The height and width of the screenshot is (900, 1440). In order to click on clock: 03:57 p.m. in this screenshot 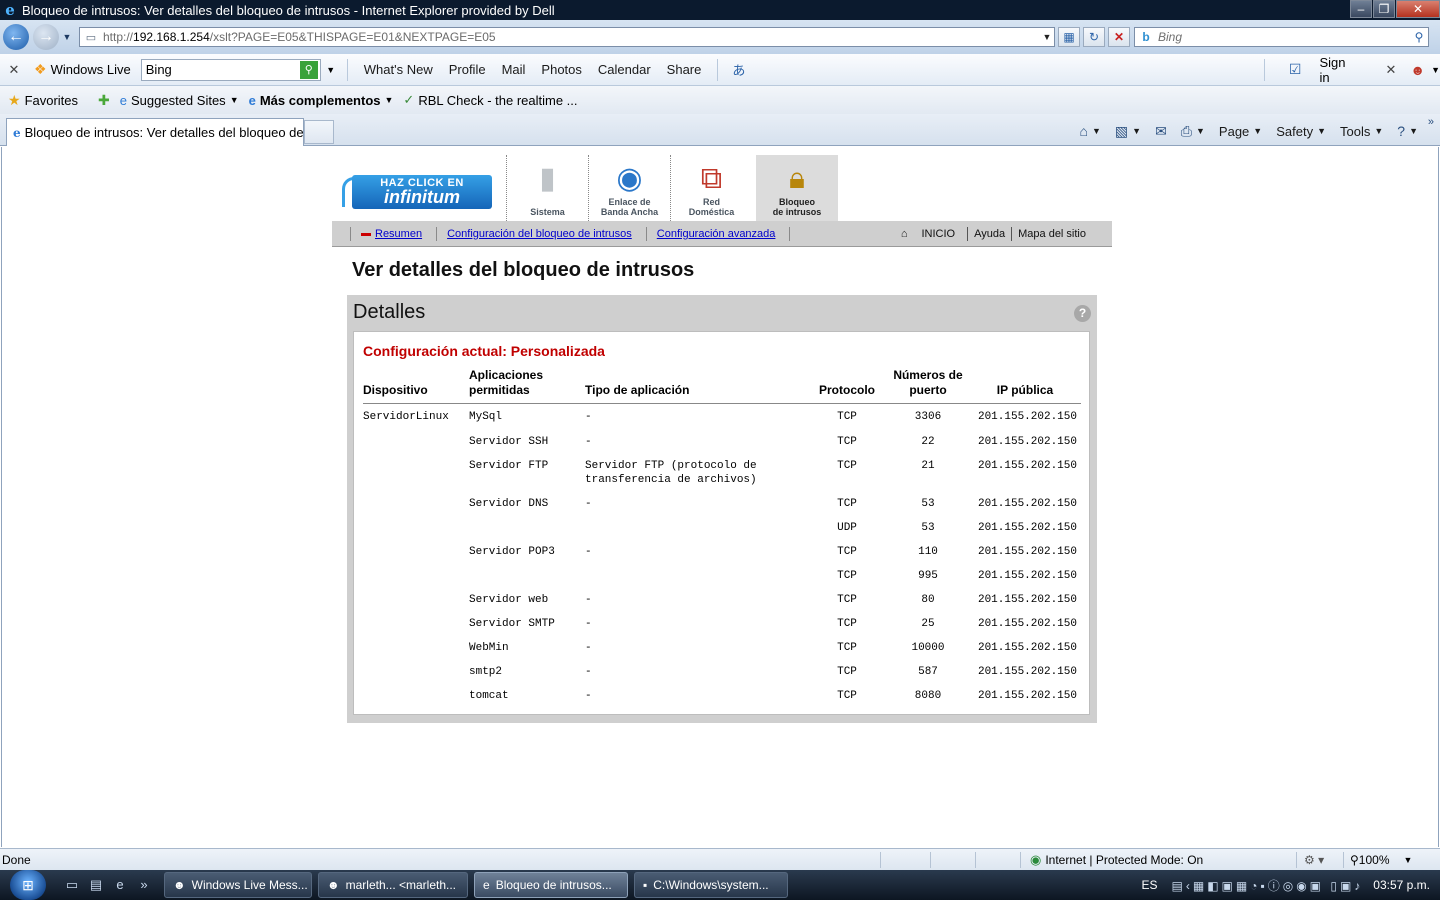, I will do `click(1401, 885)`.